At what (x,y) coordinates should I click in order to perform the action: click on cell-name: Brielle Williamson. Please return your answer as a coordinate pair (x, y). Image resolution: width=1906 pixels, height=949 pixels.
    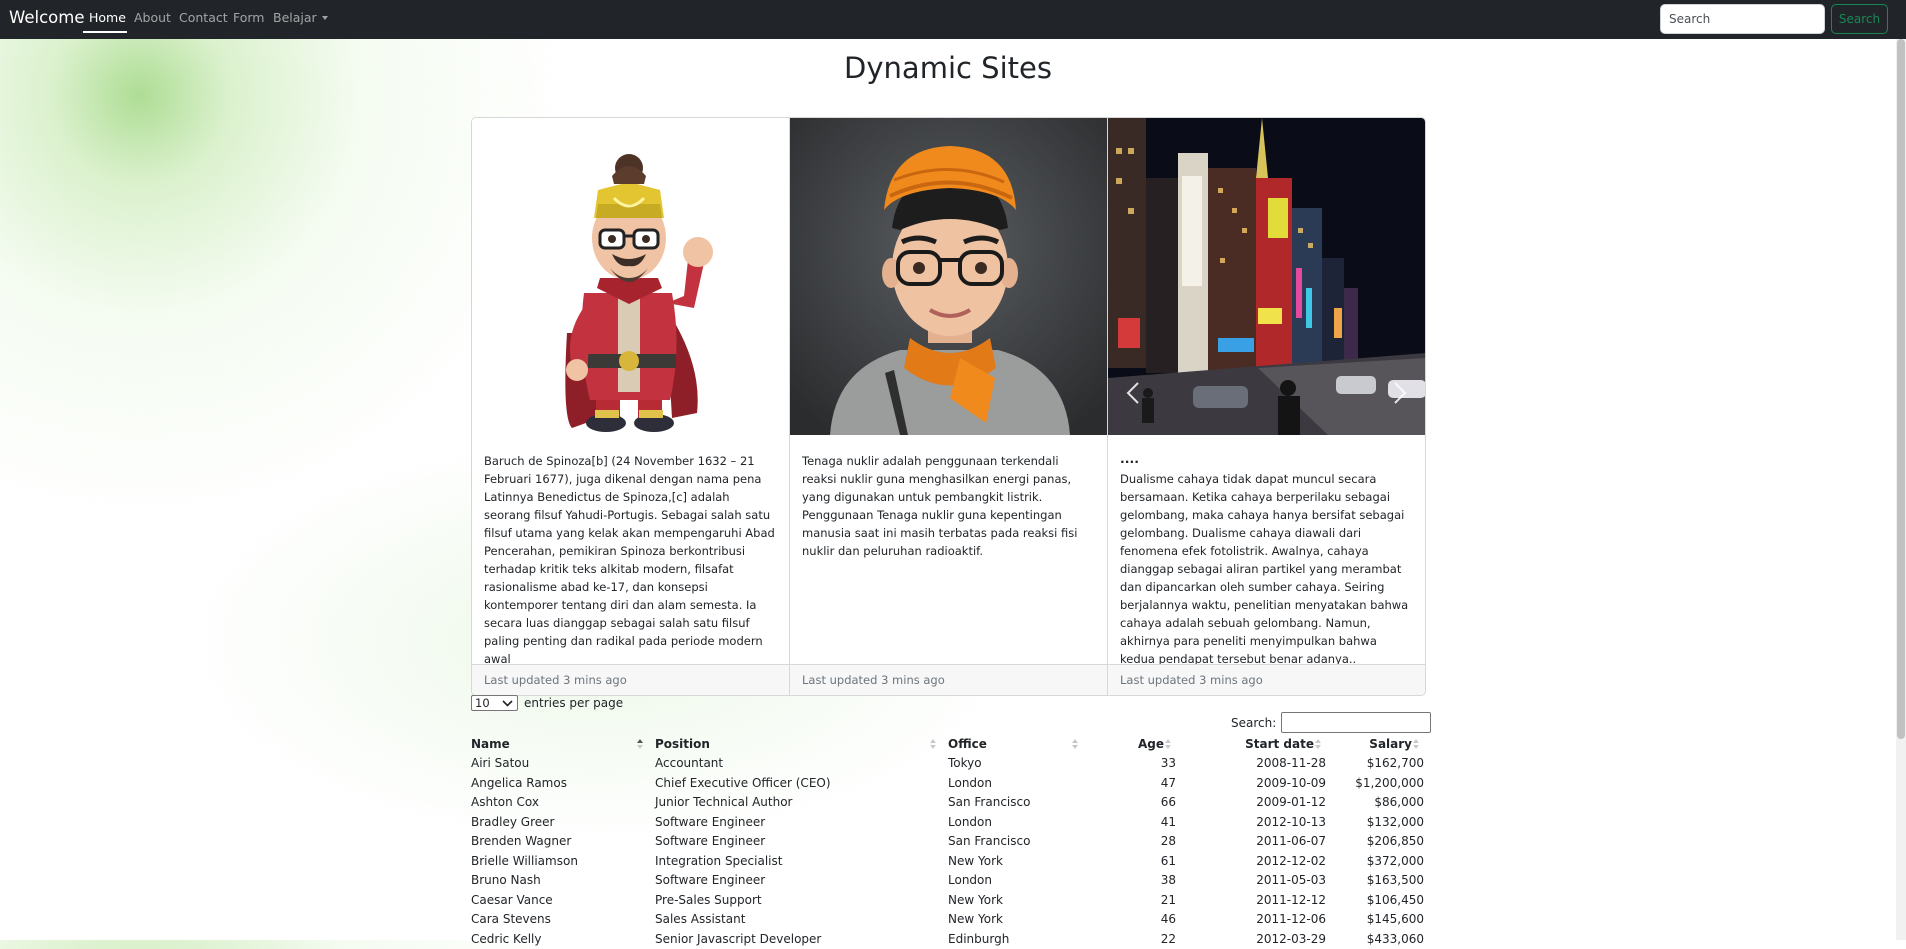
    Looking at the image, I should click on (563, 862).